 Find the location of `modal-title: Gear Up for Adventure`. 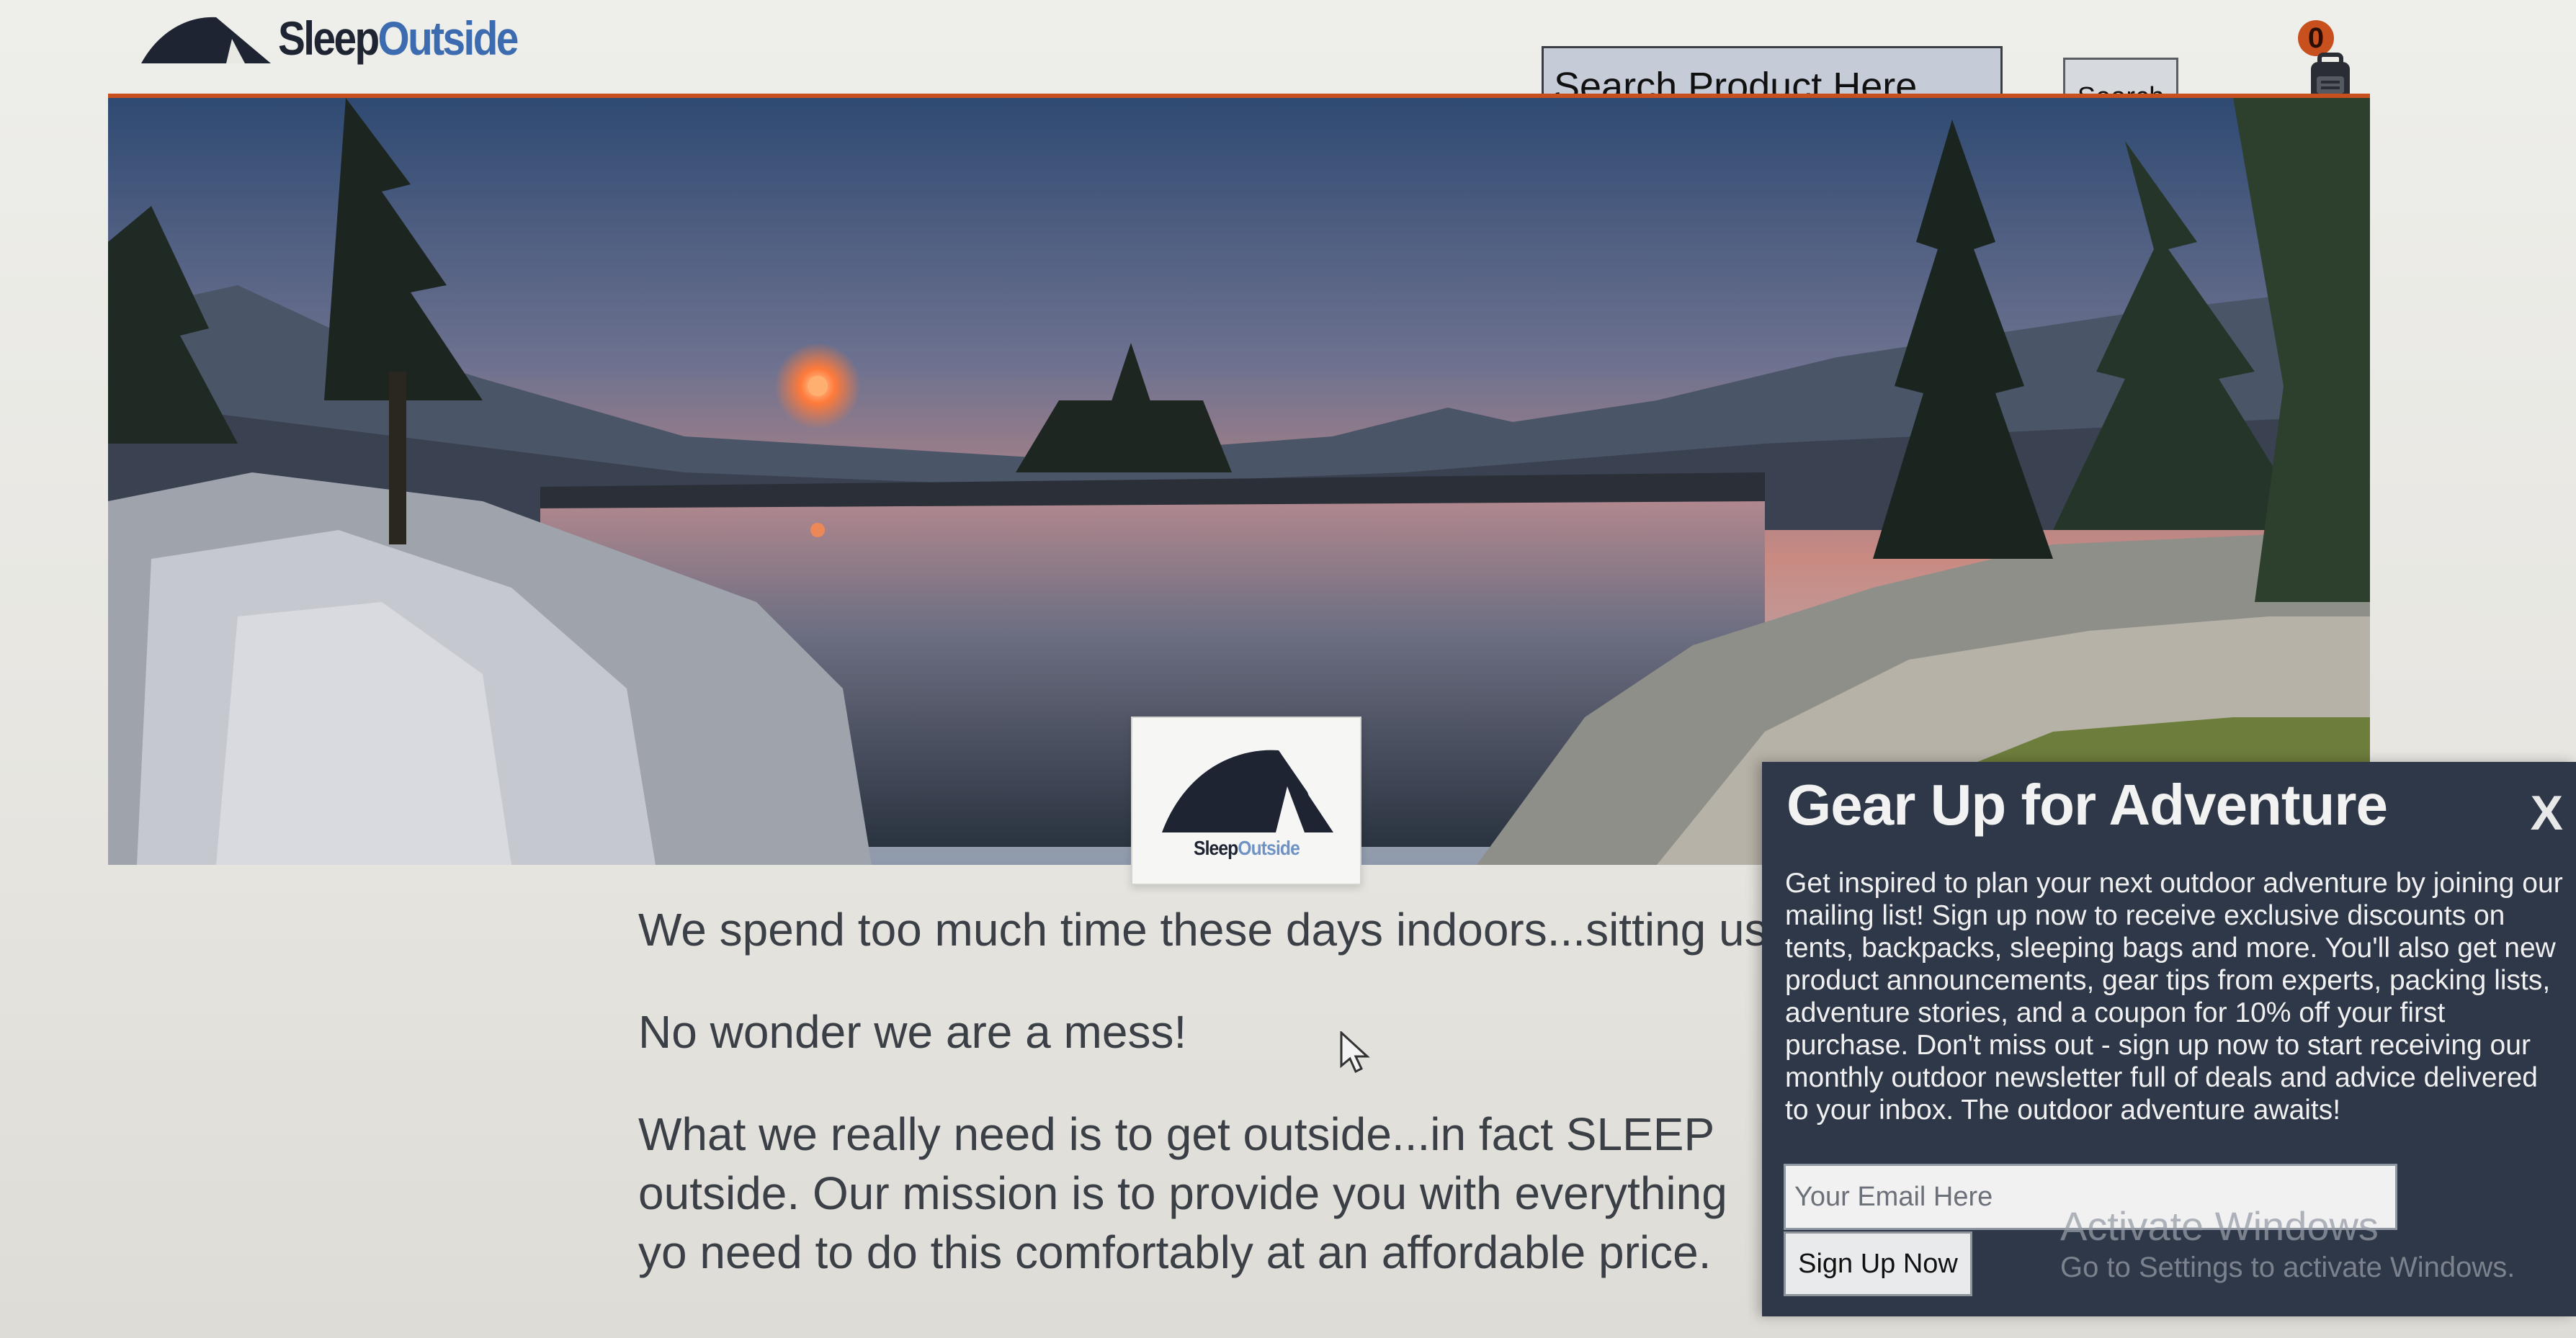

modal-title: Gear Up for Adventure is located at coordinates (2087, 805).